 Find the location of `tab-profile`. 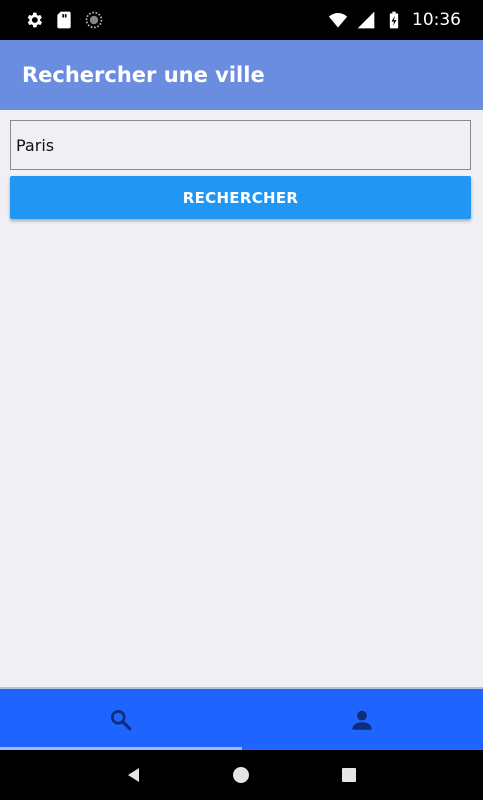

tab-profile is located at coordinates (362, 719).